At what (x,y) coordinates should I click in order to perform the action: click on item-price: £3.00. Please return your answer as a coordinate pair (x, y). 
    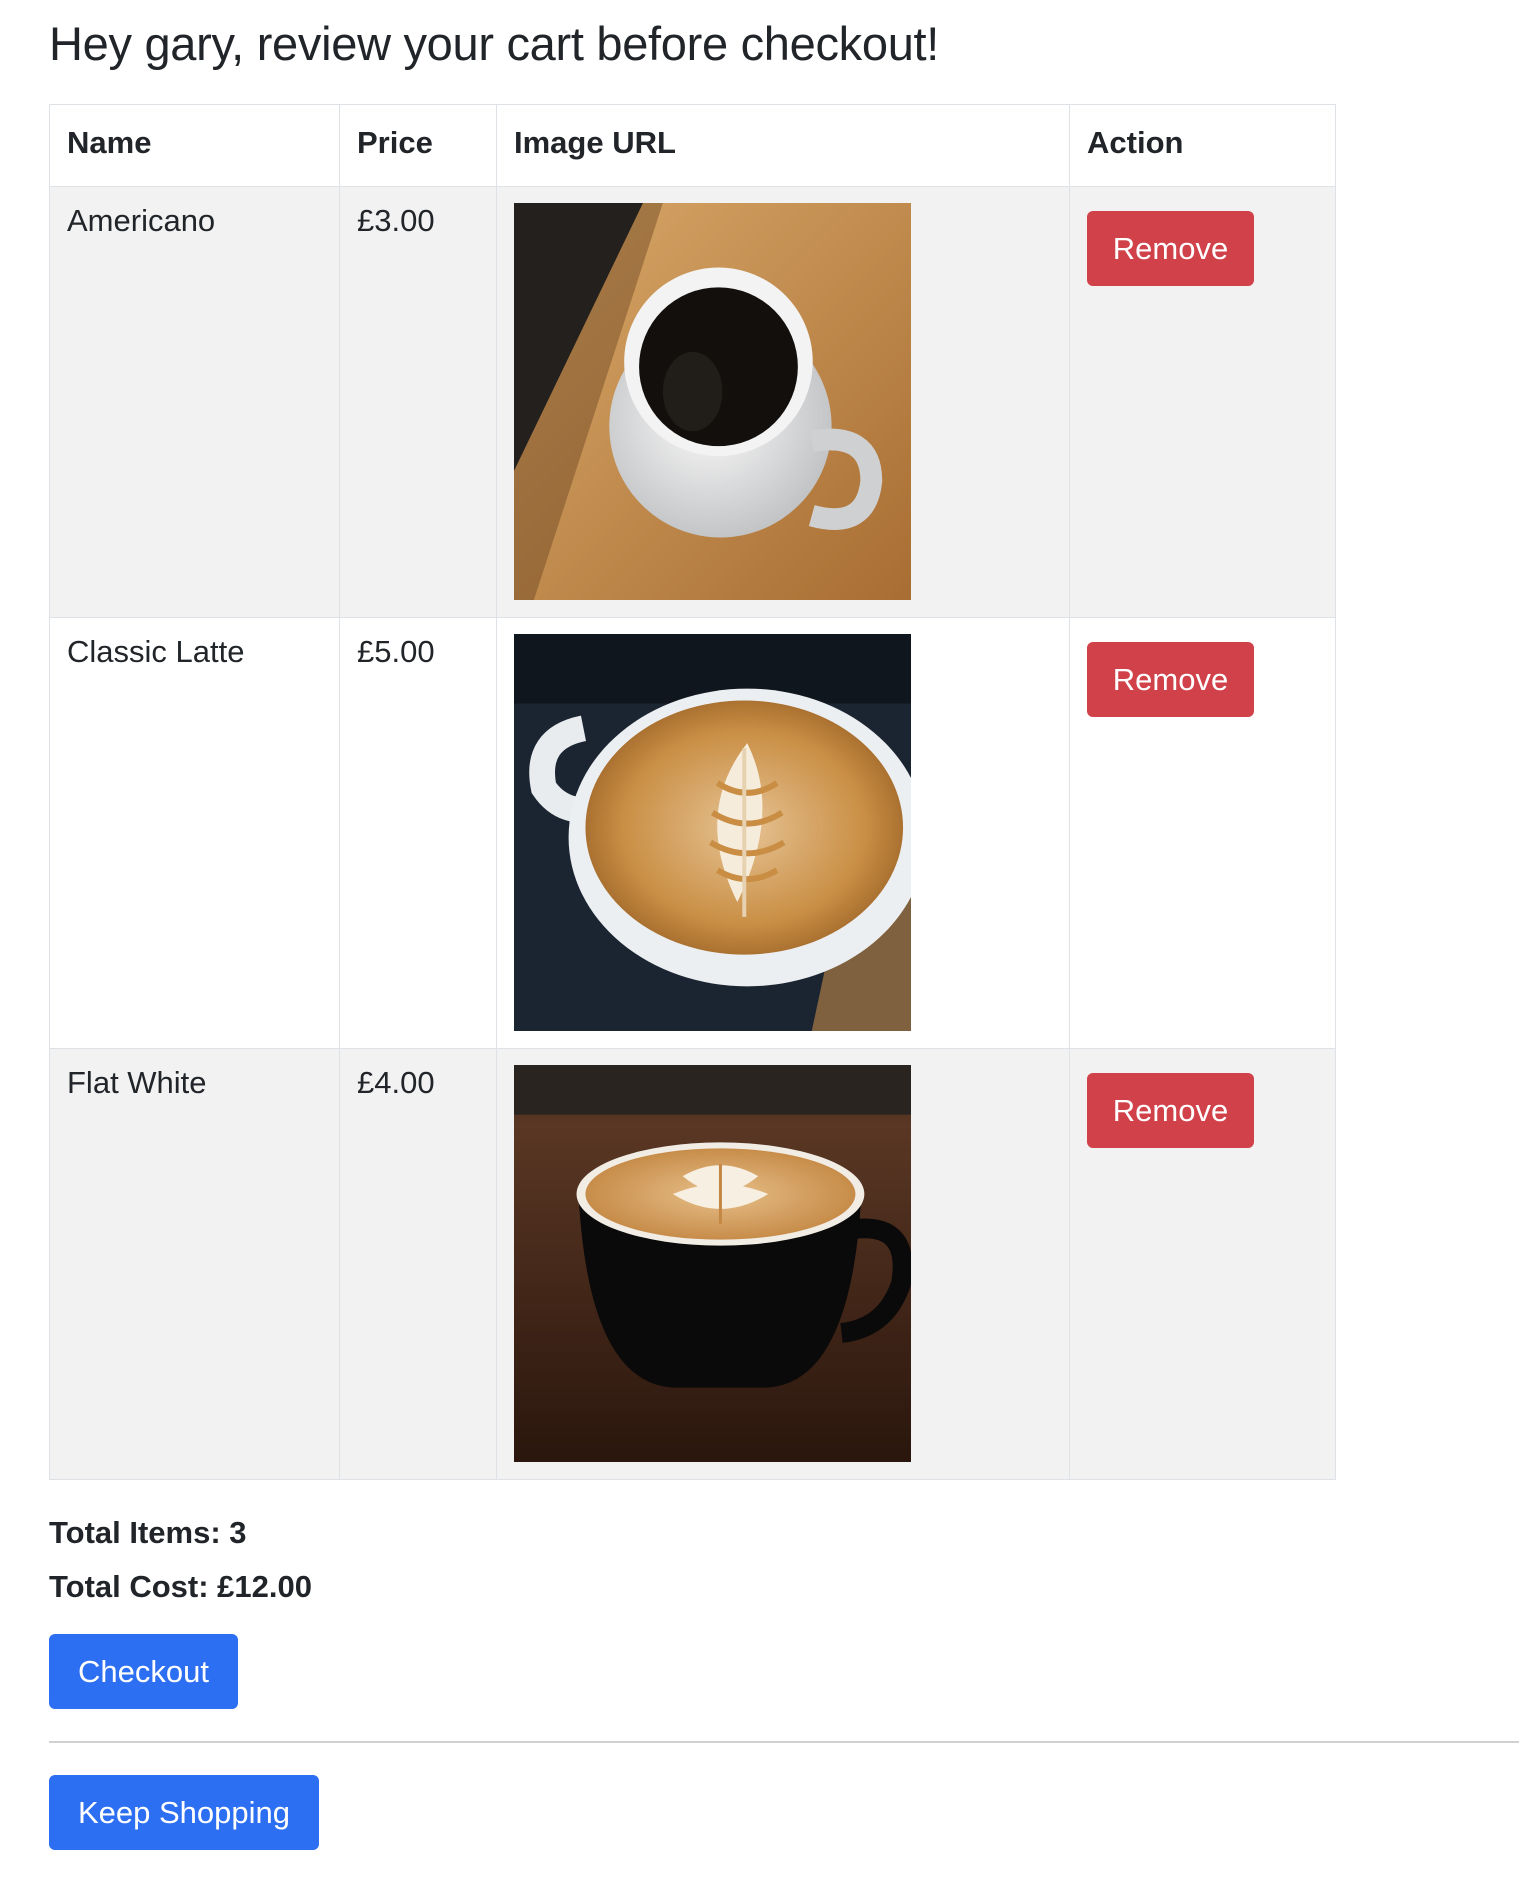
    Looking at the image, I should click on (418, 402).